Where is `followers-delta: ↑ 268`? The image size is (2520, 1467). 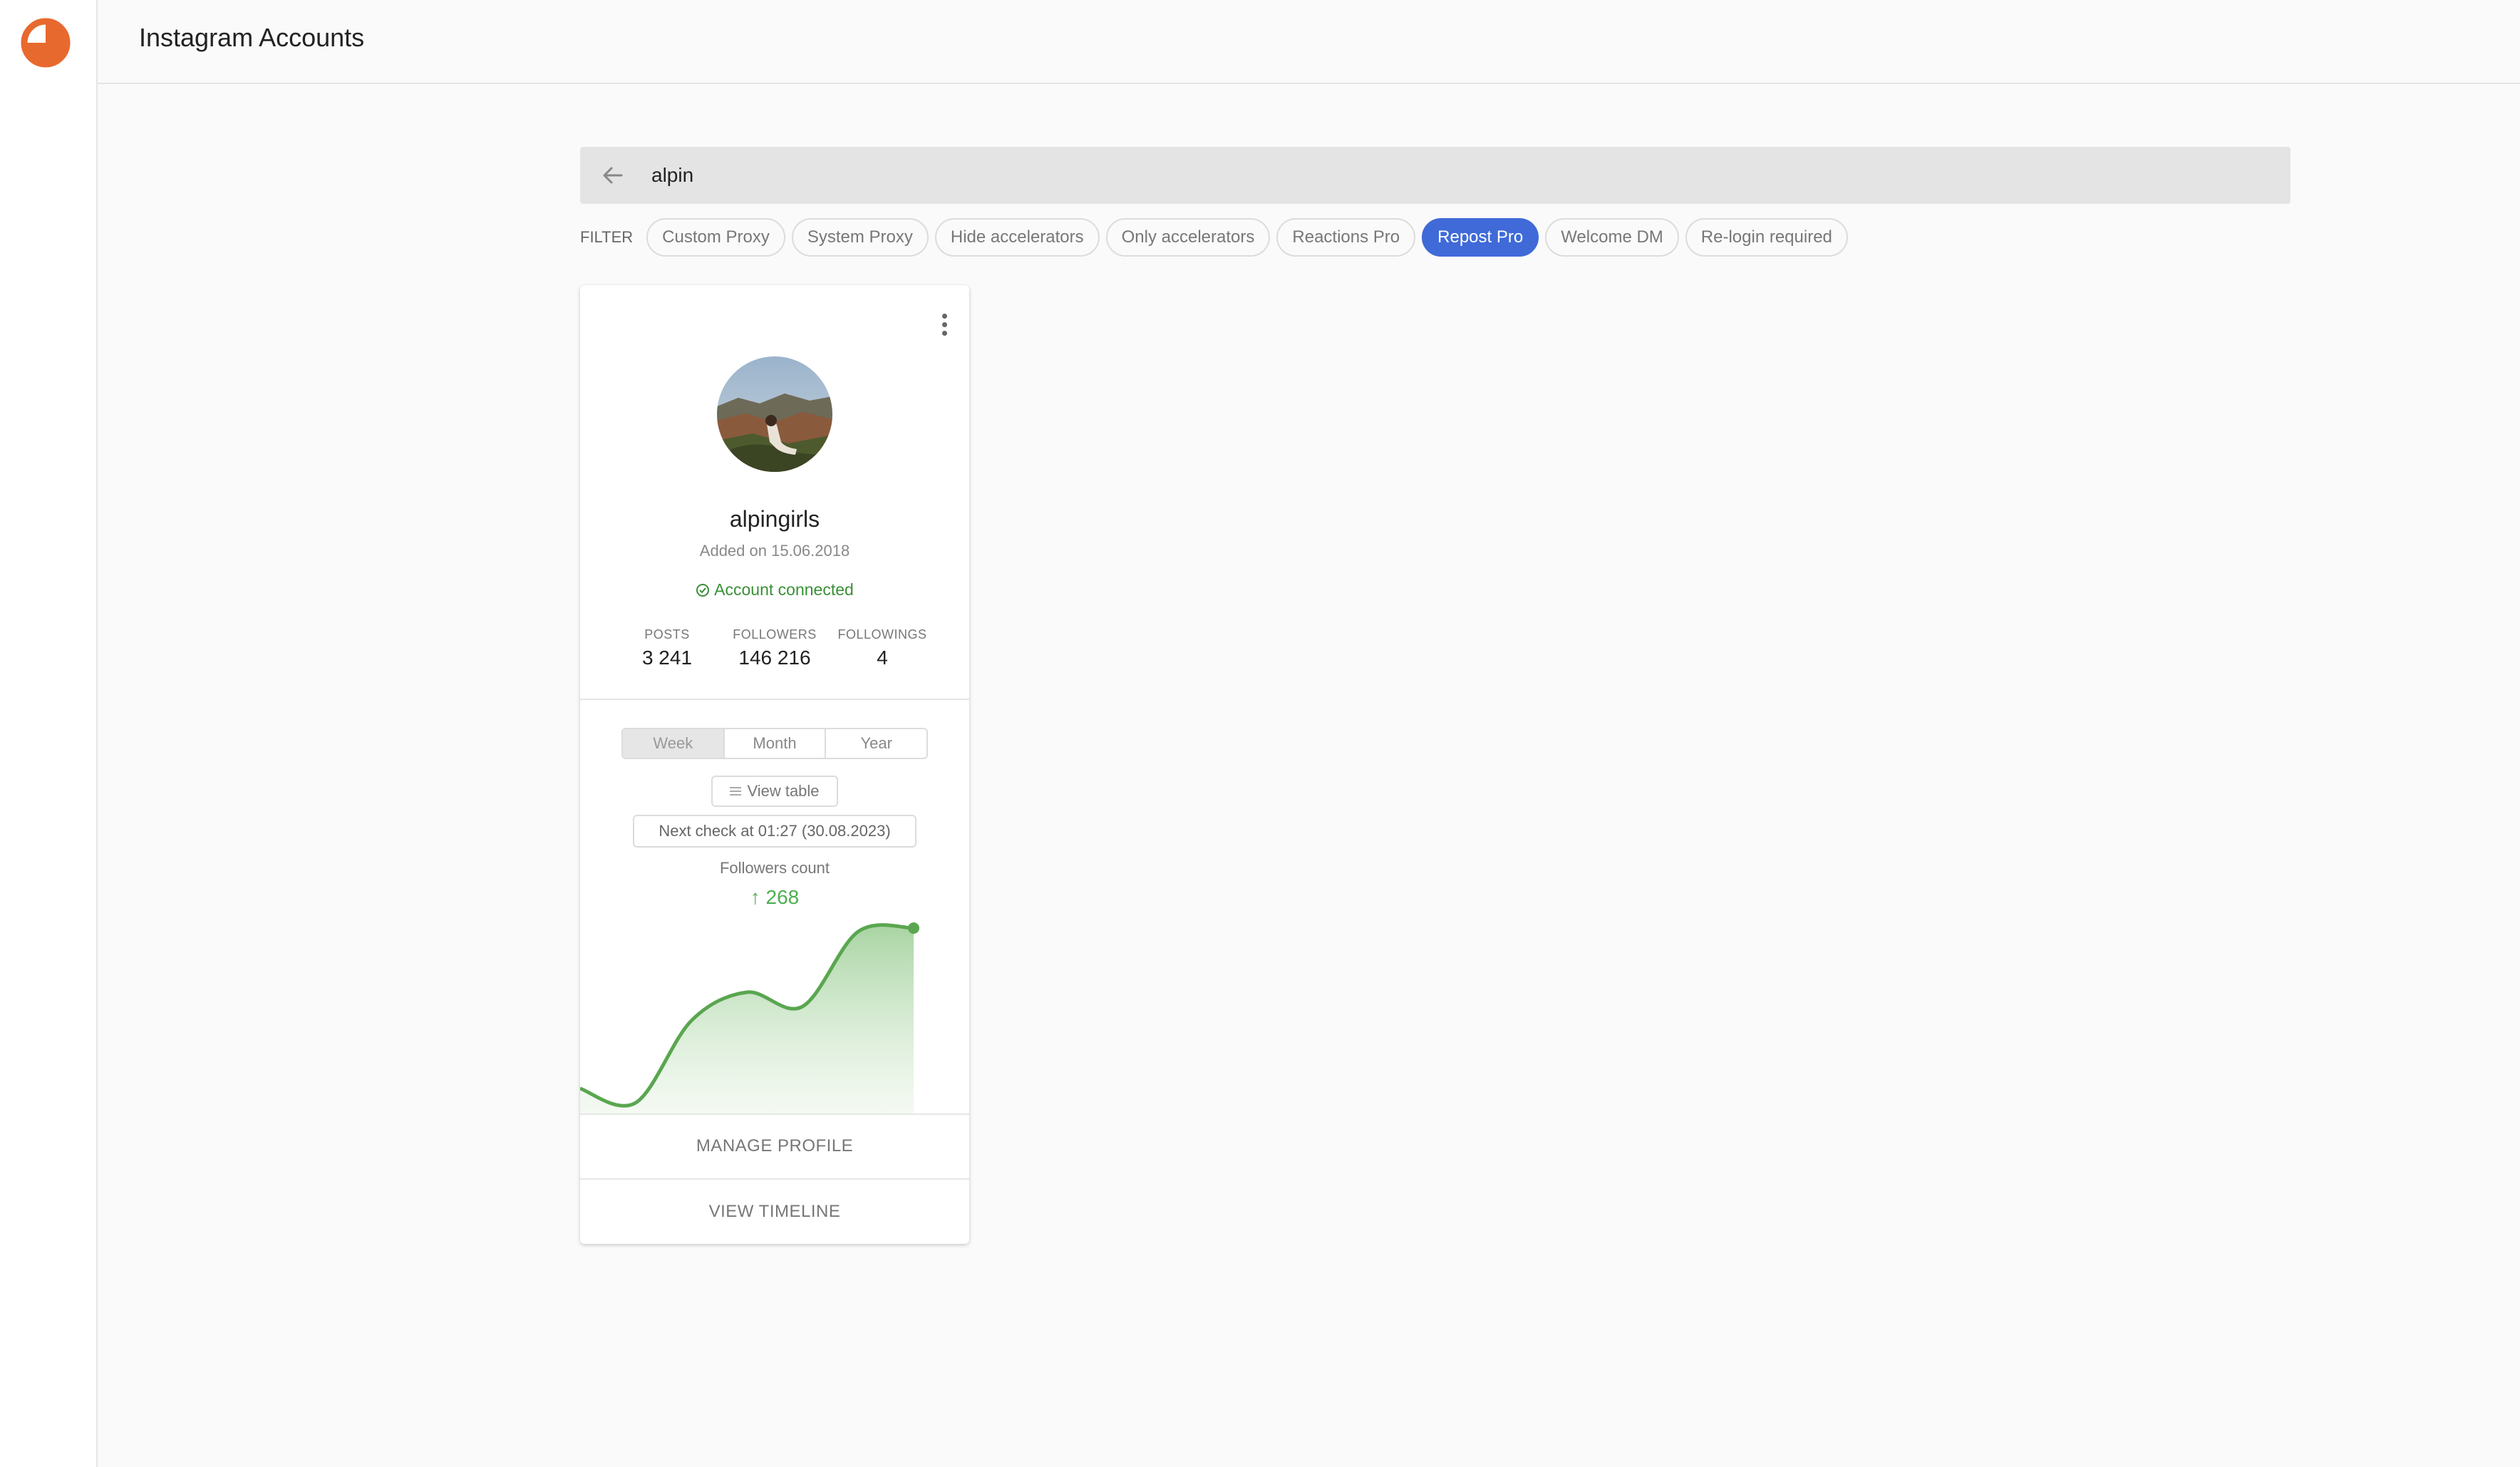
followers-delta: ↑ 268 is located at coordinates (774, 897).